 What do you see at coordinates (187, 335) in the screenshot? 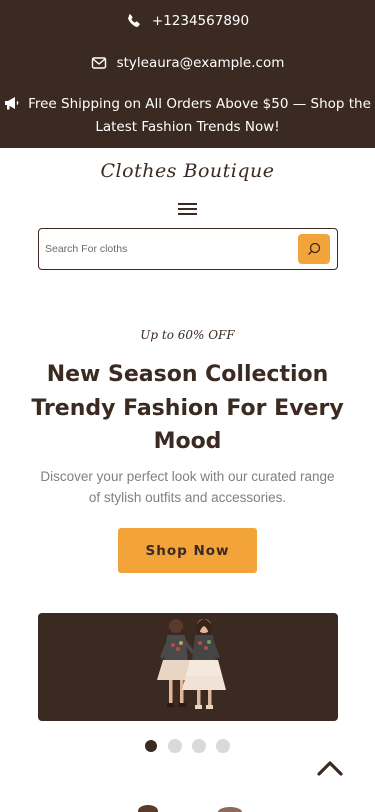
I see `hero-tagline: Up to 60% OFF` at bounding box center [187, 335].